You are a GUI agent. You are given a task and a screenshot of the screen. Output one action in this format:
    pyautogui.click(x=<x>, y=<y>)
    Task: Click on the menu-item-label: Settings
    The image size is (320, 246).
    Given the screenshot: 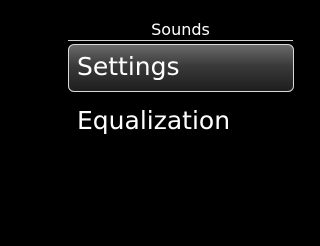 What is the action you would take?
    pyautogui.click(x=128, y=66)
    